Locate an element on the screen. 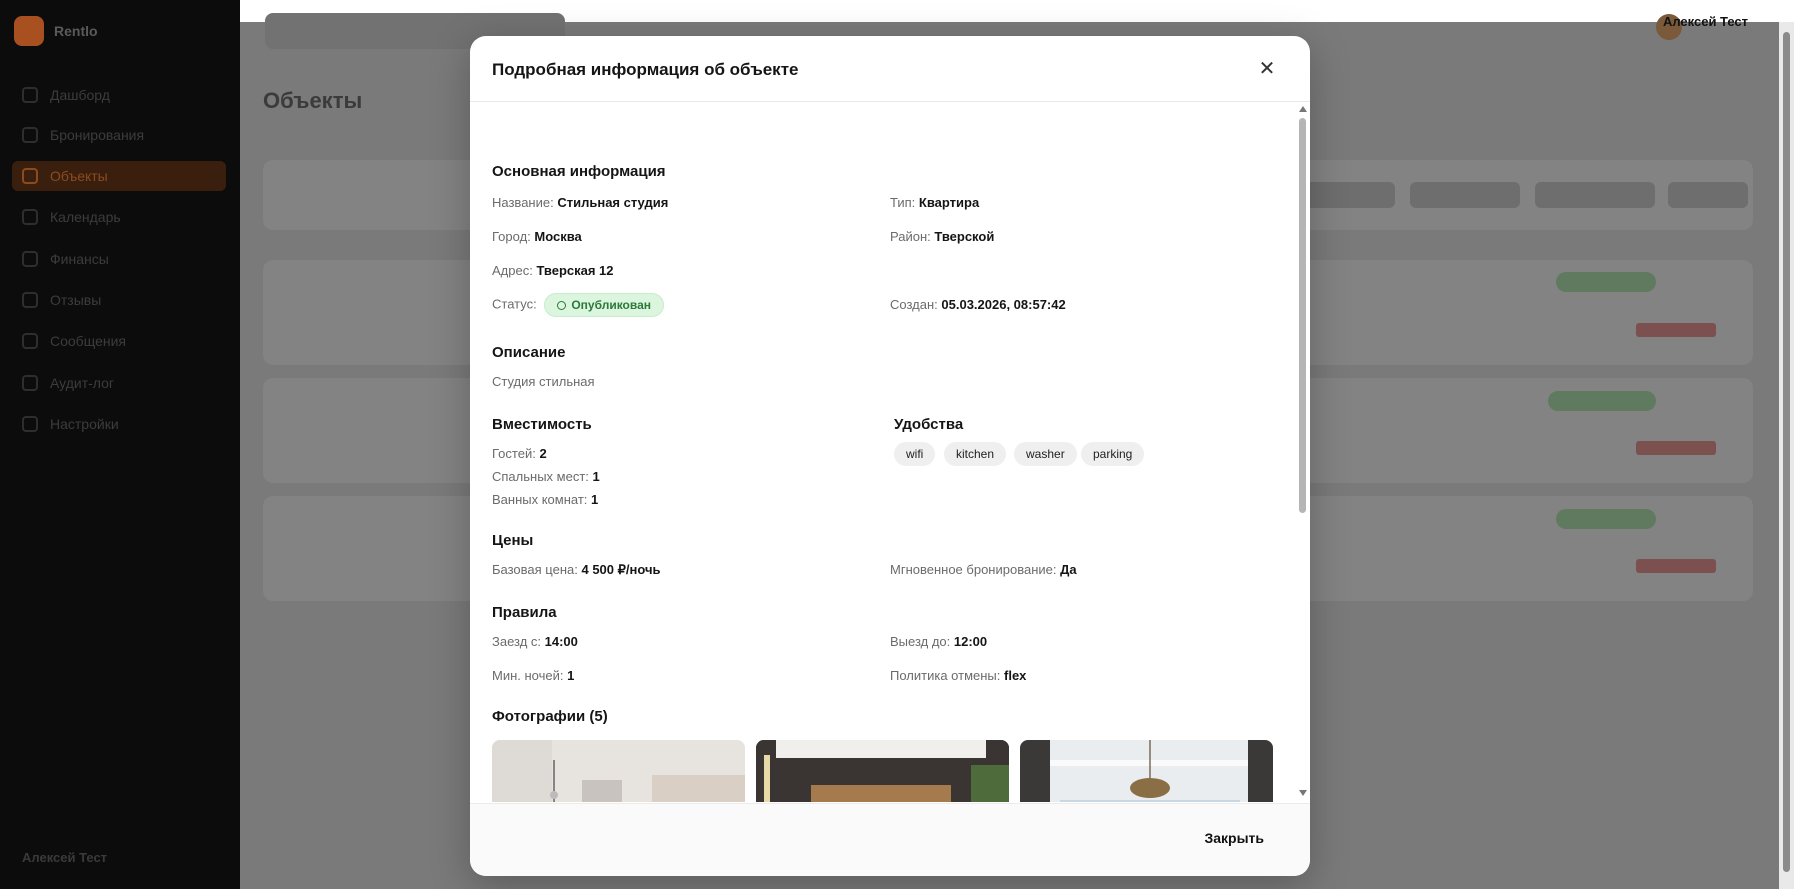 This screenshot has height=889, width=1794. photo-kitchen-light is located at coordinates (618, 771).